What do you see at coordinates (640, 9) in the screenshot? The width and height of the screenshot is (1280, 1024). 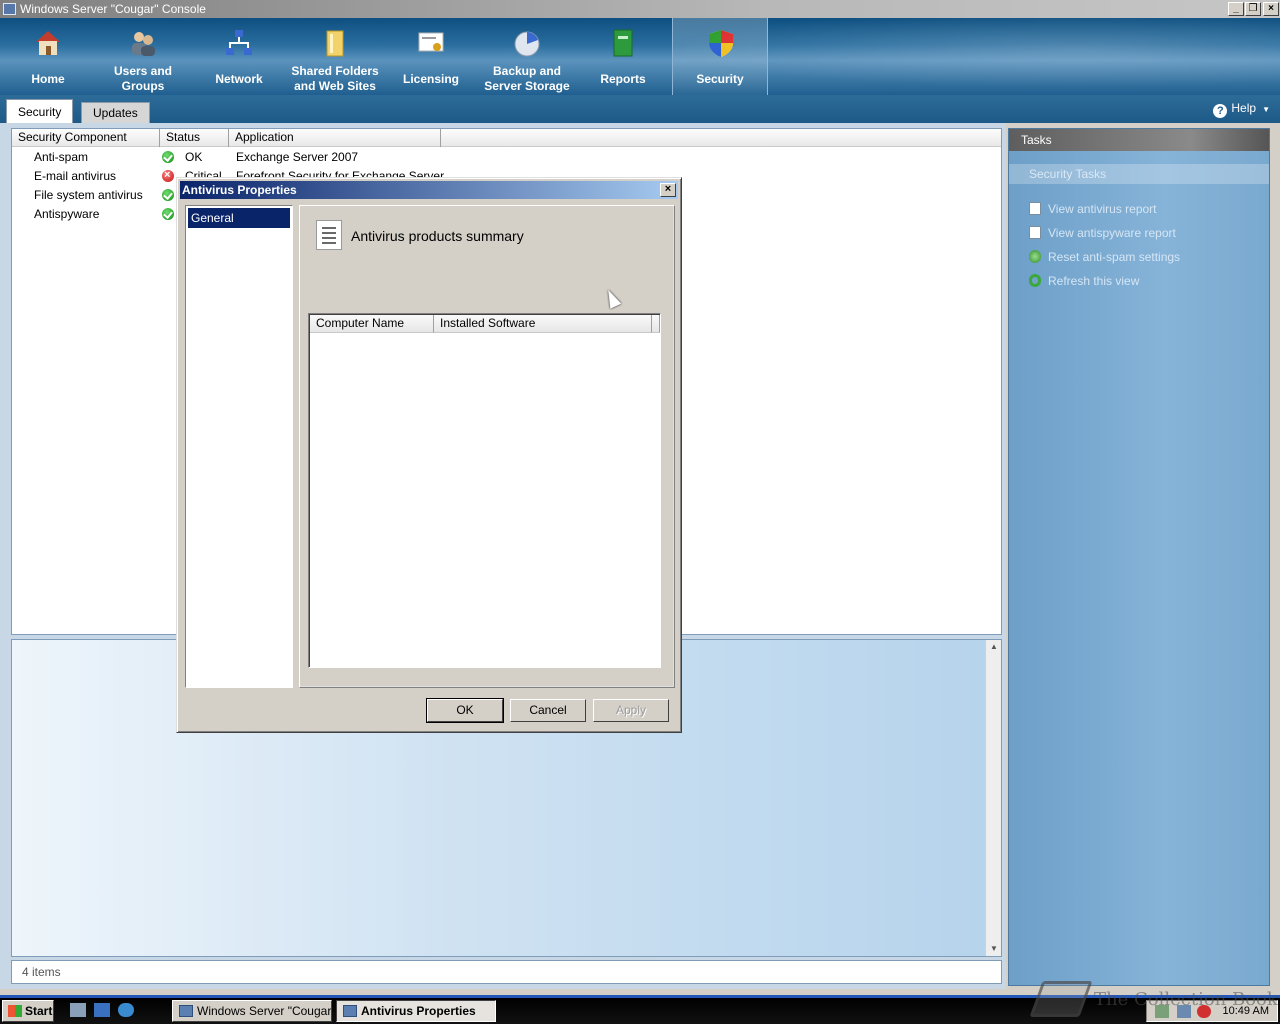 I see `window-title-bar: Windows Server "Cougar" Console _ ❐ ×` at bounding box center [640, 9].